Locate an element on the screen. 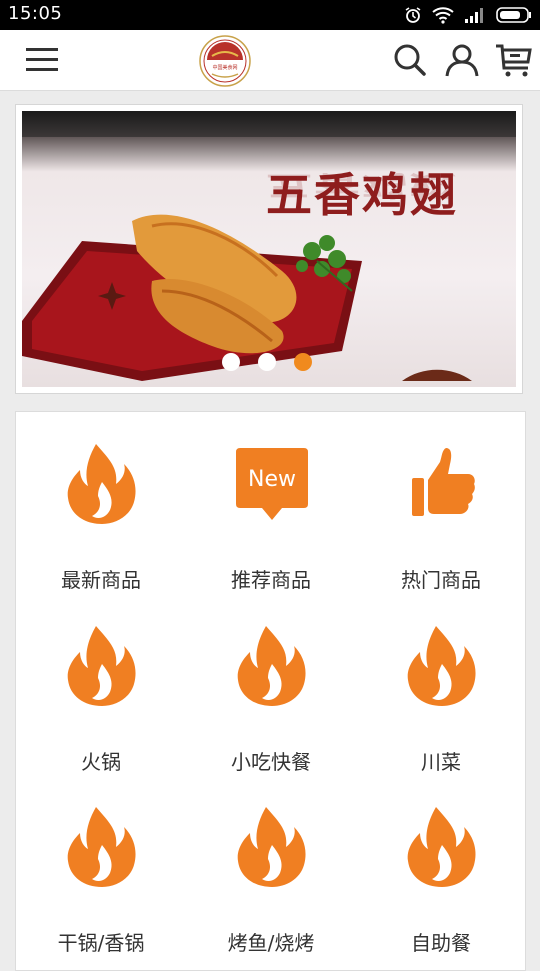 This screenshot has height=971, width=540. clock: 15:05 is located at coordinates (35, 13).